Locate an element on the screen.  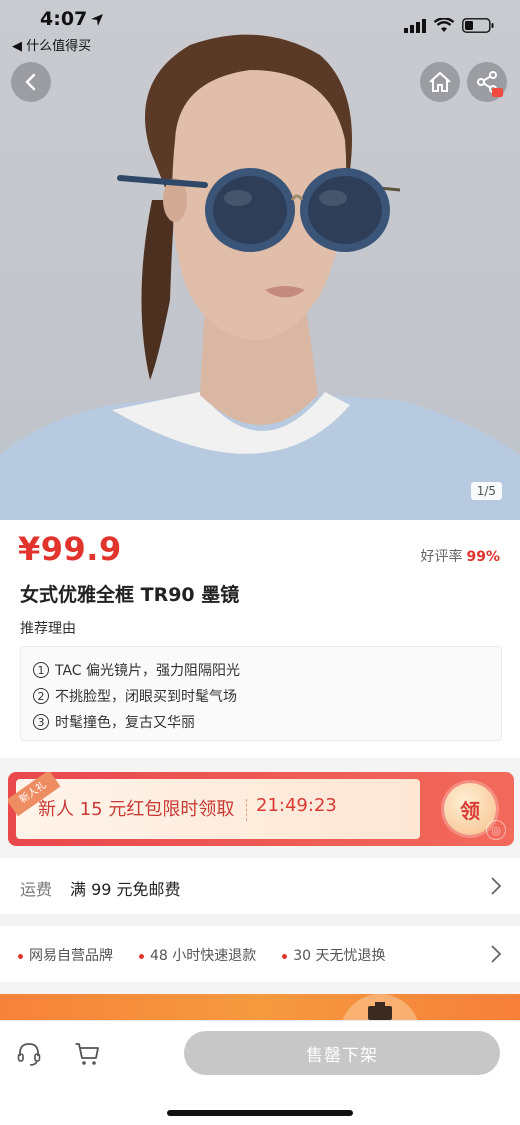
product-title: 女式优雅全框 TR90 墨镜 is located at coordinates (130, 595).